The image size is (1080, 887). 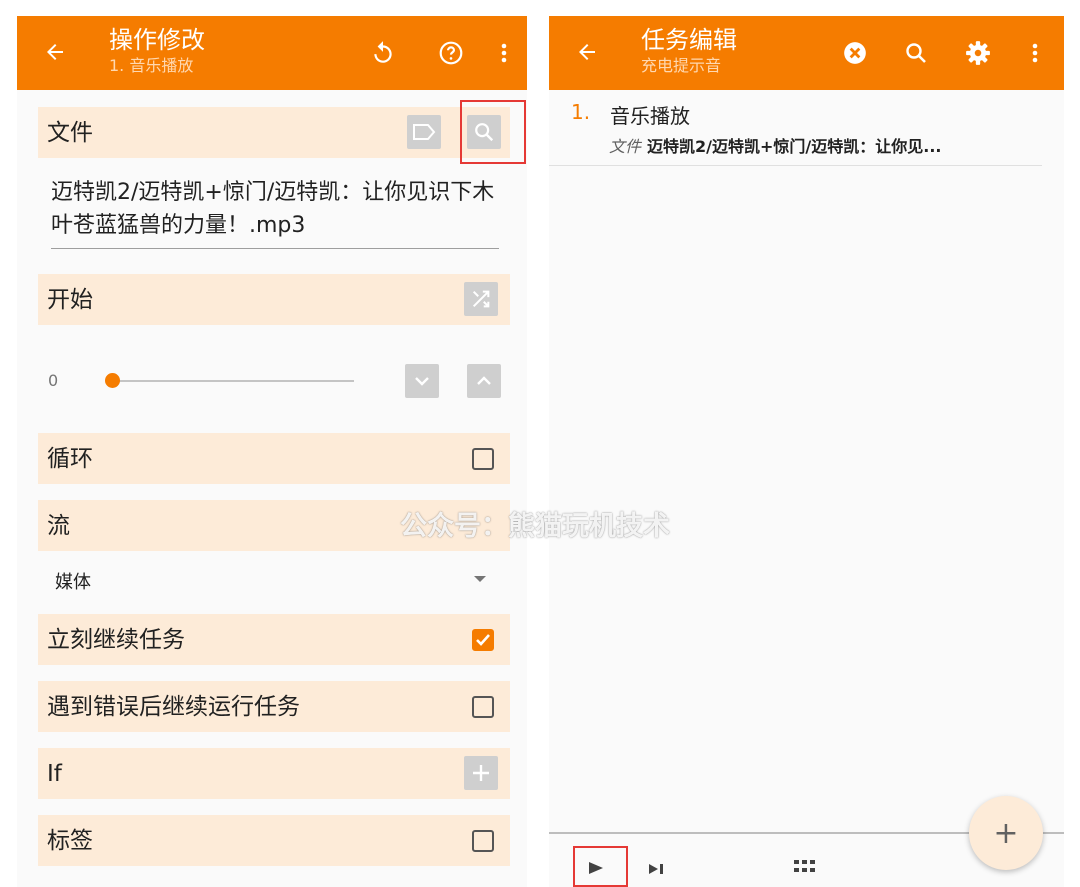 I want to click on tag-icon, so click(x=424, y=132).